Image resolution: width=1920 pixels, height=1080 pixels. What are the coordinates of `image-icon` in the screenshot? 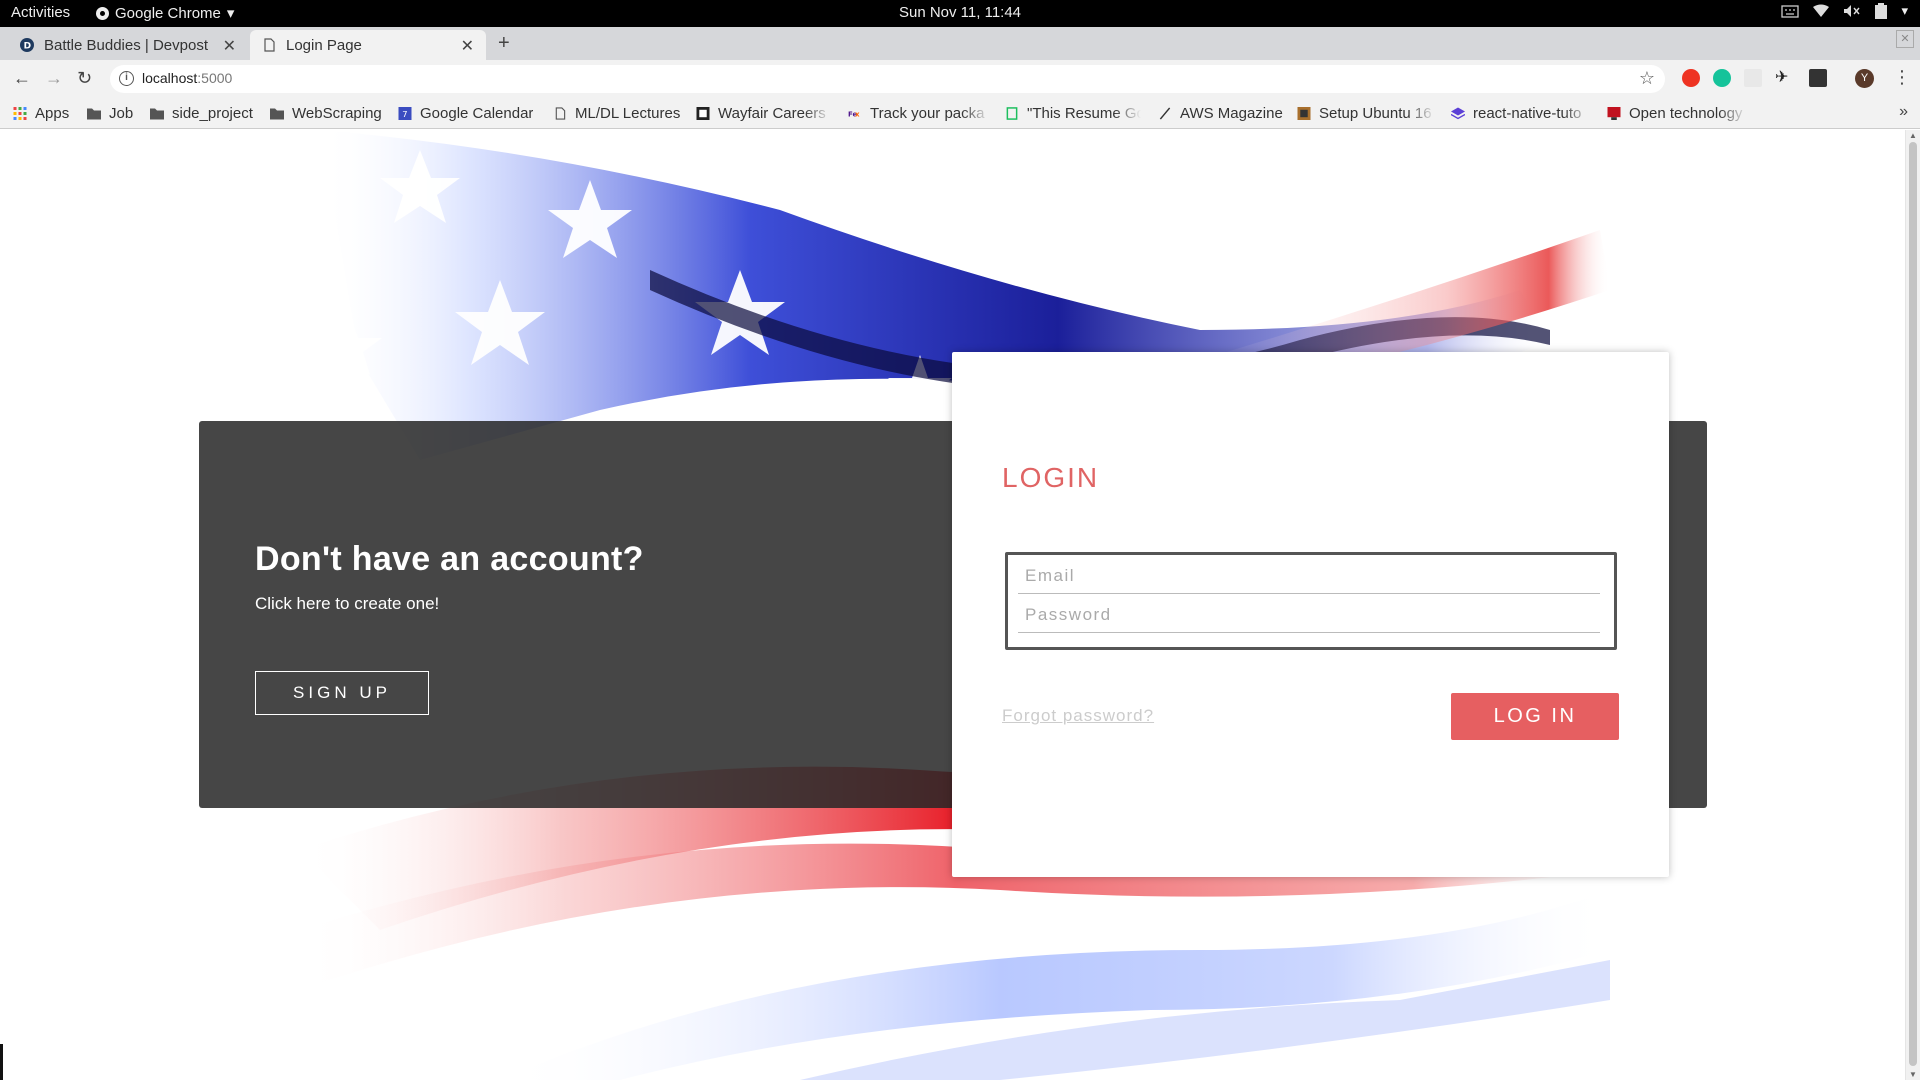 It's located at (1304, 113).